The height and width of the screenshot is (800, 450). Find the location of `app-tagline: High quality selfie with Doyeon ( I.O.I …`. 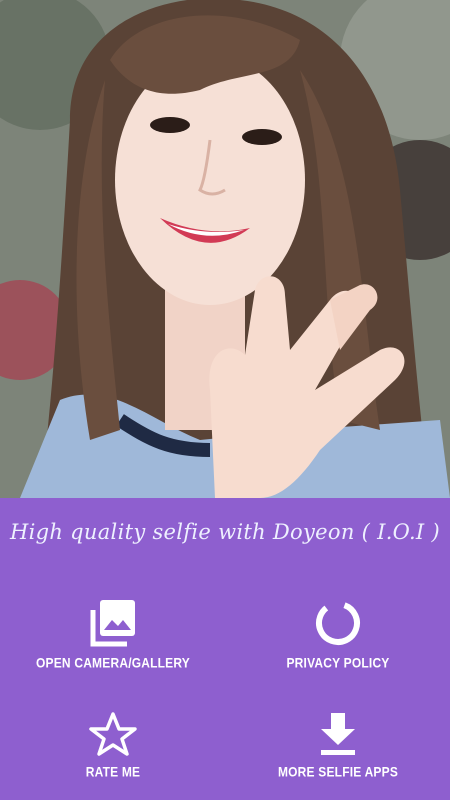

app-tagline: High quality selfie with Doyeon ( I.O.I … is located at coordinates (225, 532).